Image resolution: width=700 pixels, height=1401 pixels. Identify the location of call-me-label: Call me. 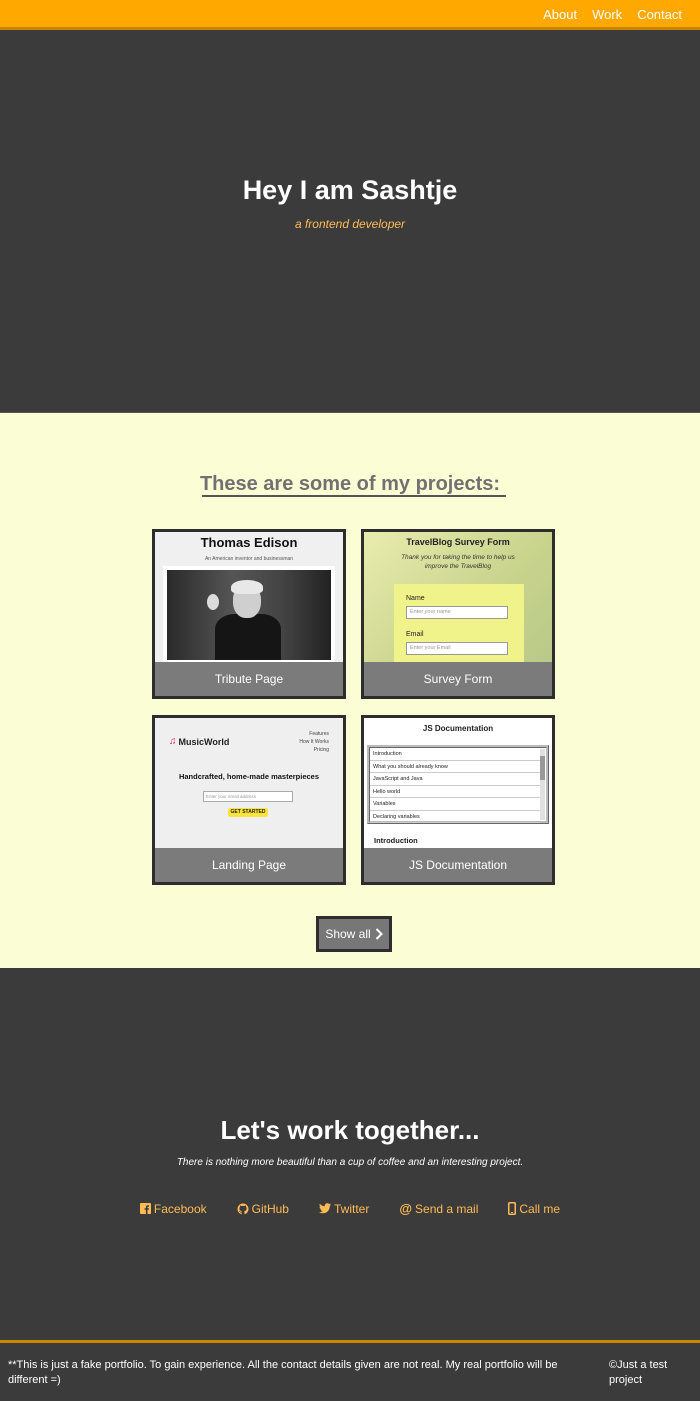
(540, 1208).